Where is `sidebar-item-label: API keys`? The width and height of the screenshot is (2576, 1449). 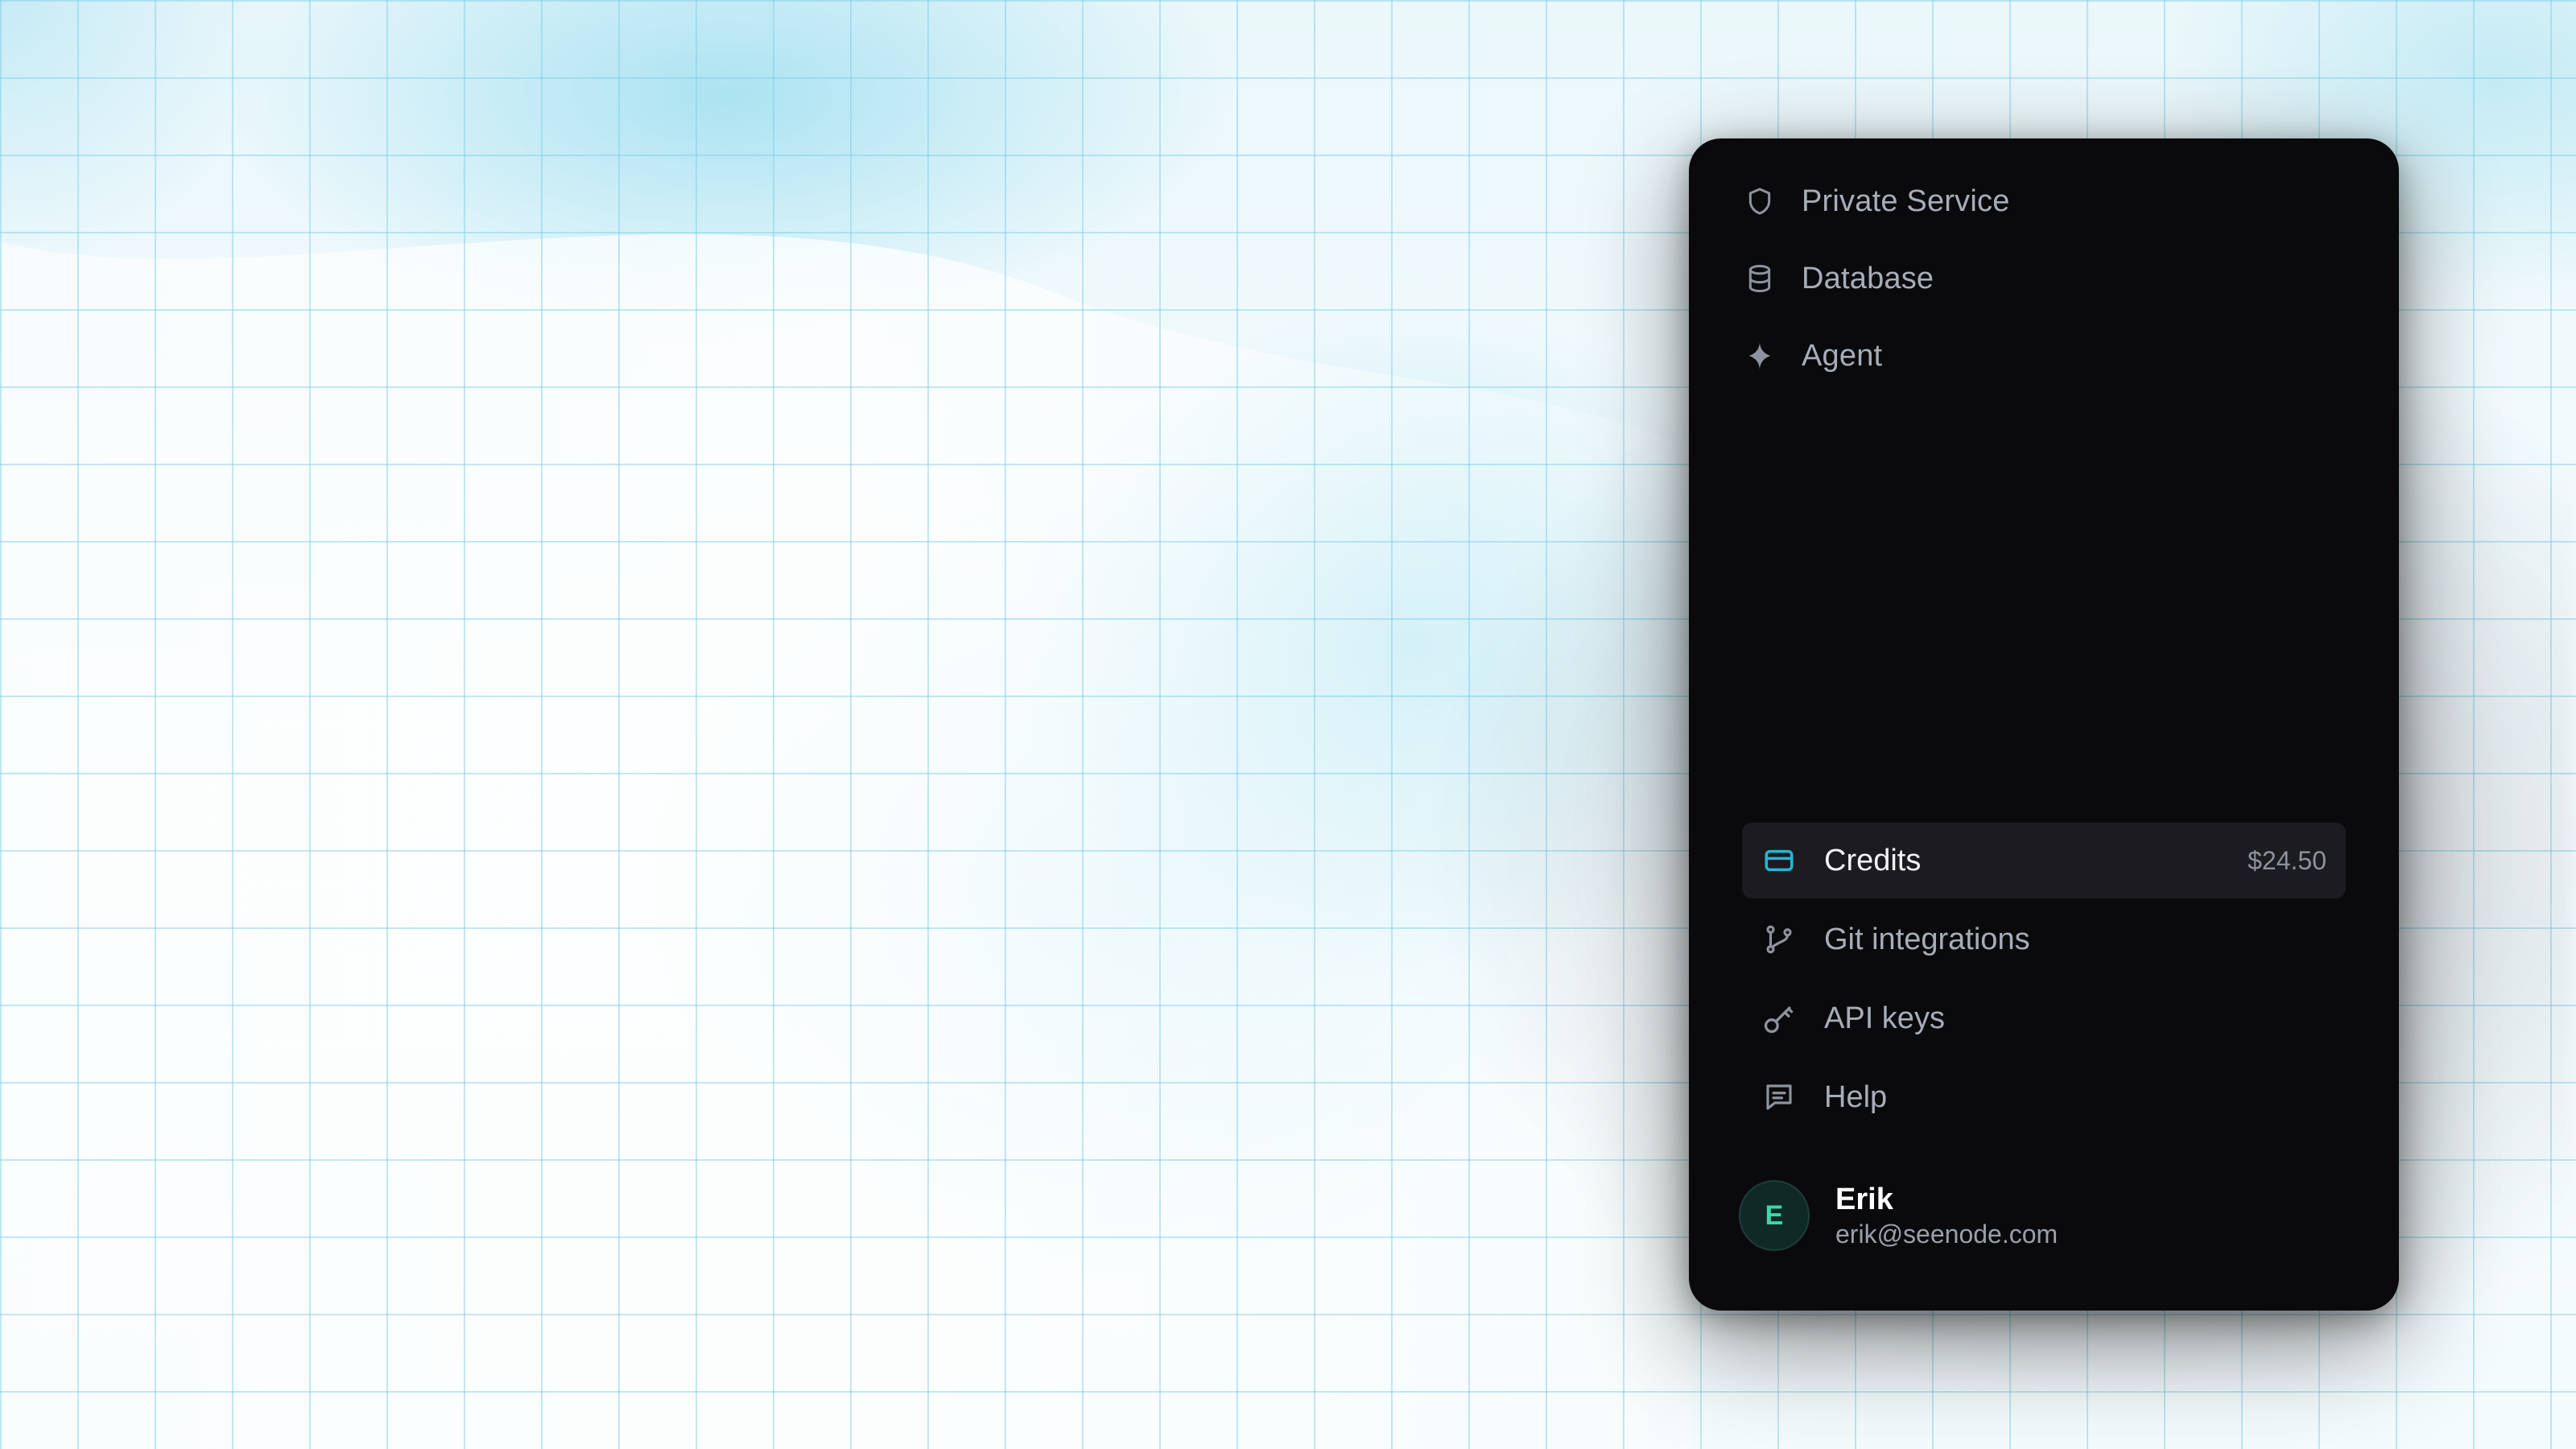 sidebar-item-label: API keys is located at coordinates (1884, 1018).